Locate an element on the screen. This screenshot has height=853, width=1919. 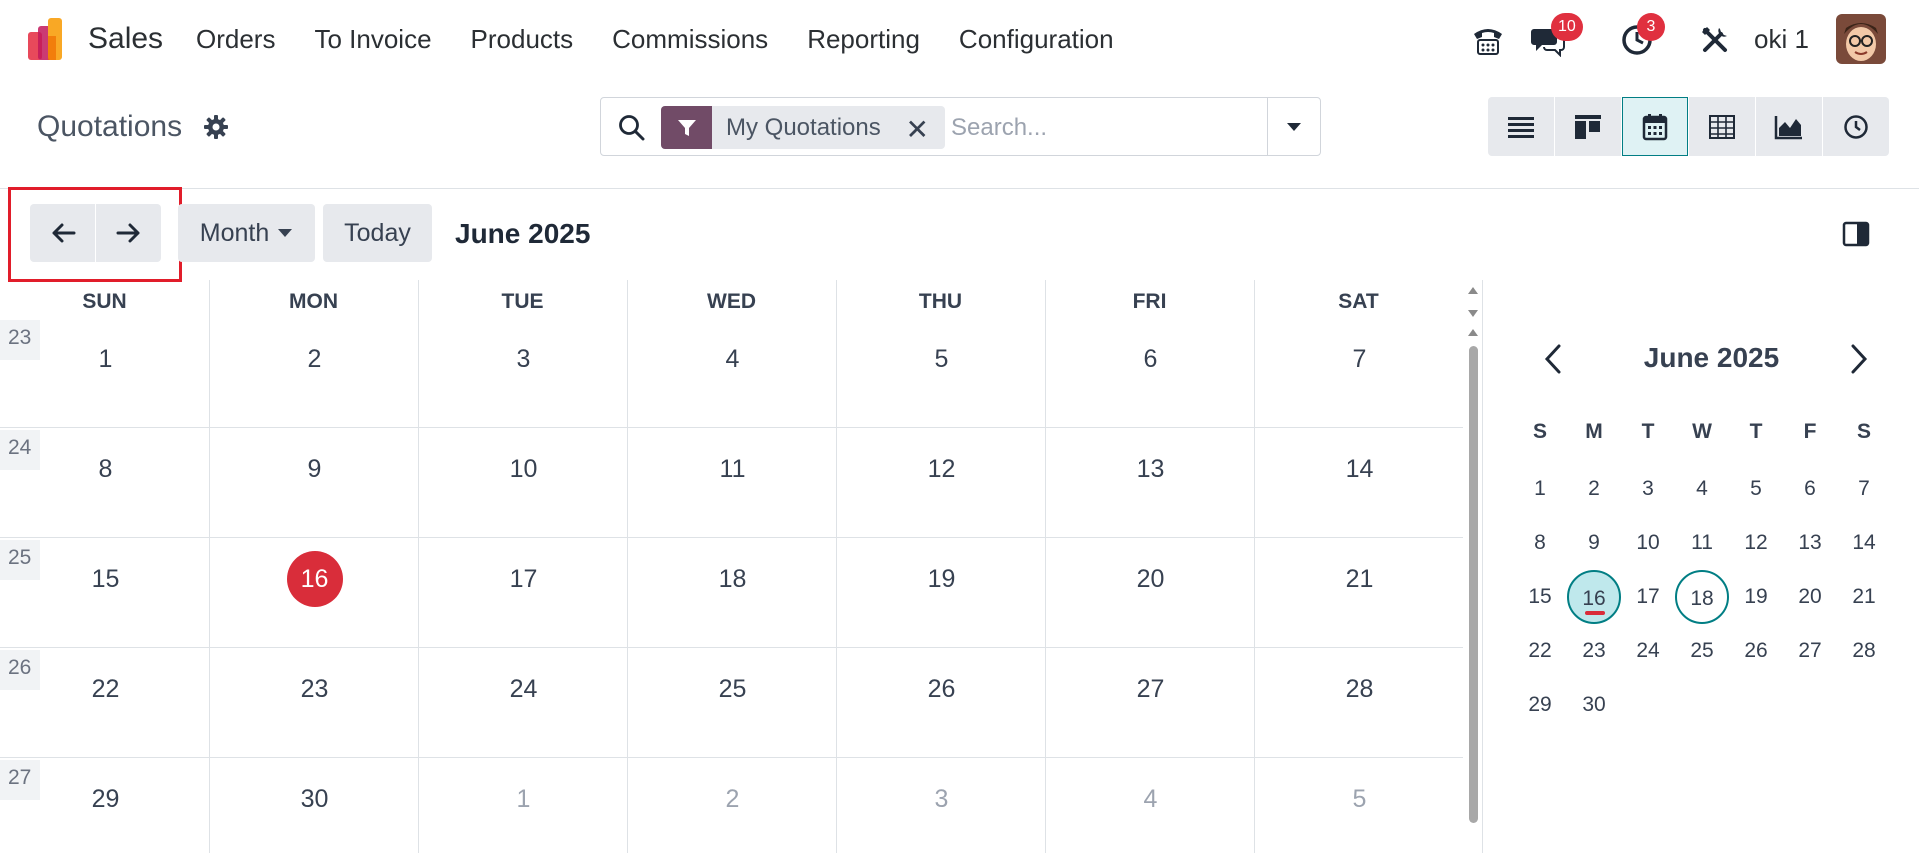
day-cell: 7 is located at coordinates (1360, 359).